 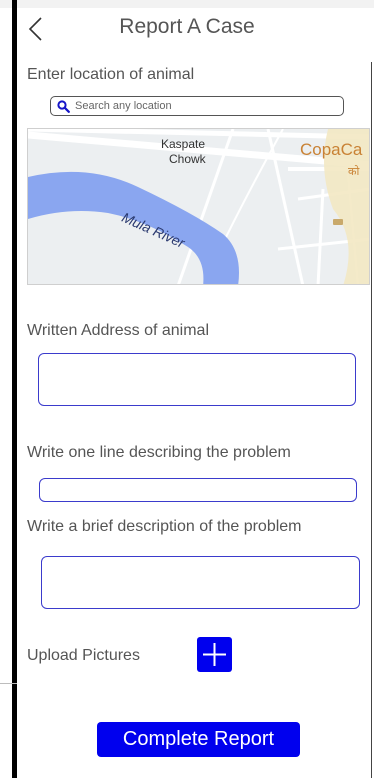 I want to click on address-field, so click(x=197, y=379).